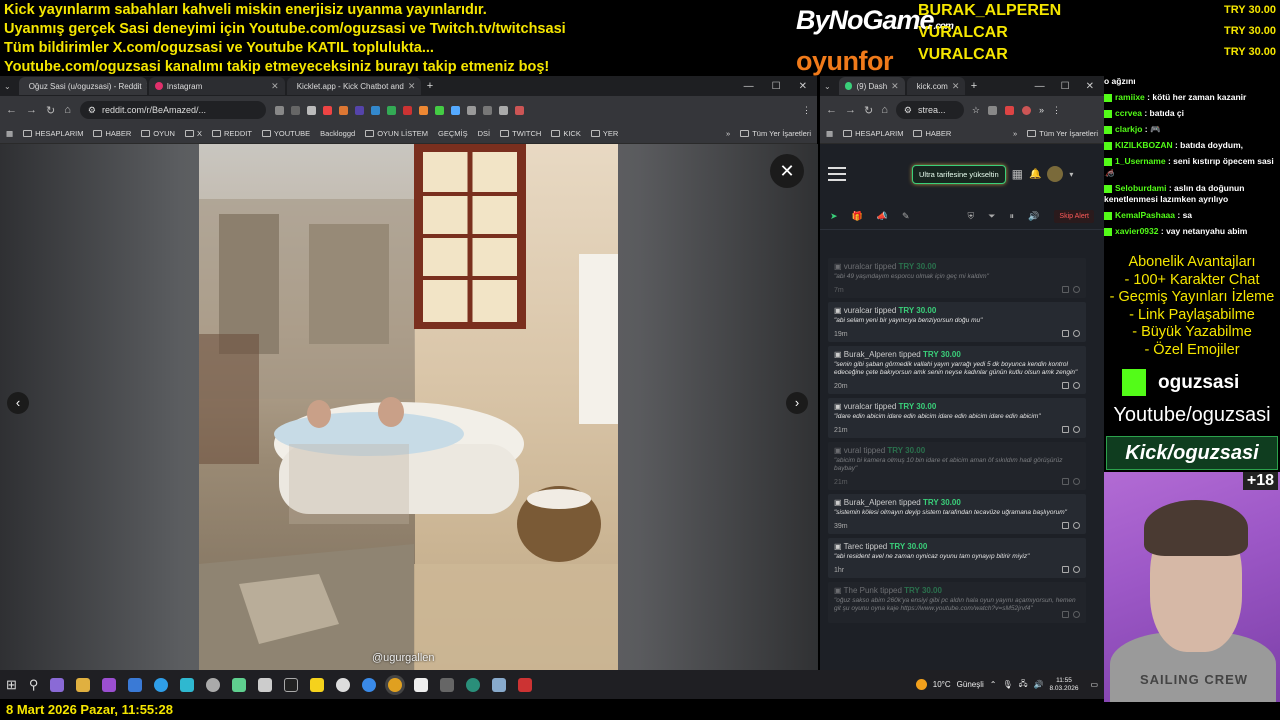 The height and width of the screenshot is (720, 1280). What do you see at coordinates (158, 133) in the screenshot?
I see `bookmark-item: OYUN` at bounding box center [158, 133].